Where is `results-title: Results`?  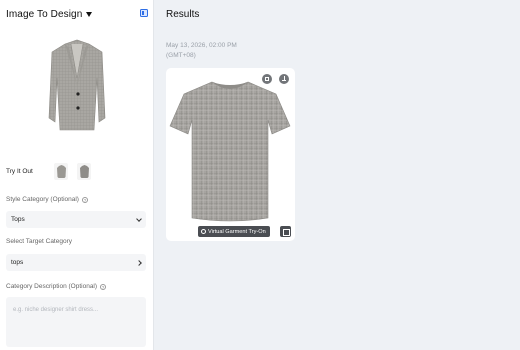 results-title: Results is located at coordinates (183, 14).